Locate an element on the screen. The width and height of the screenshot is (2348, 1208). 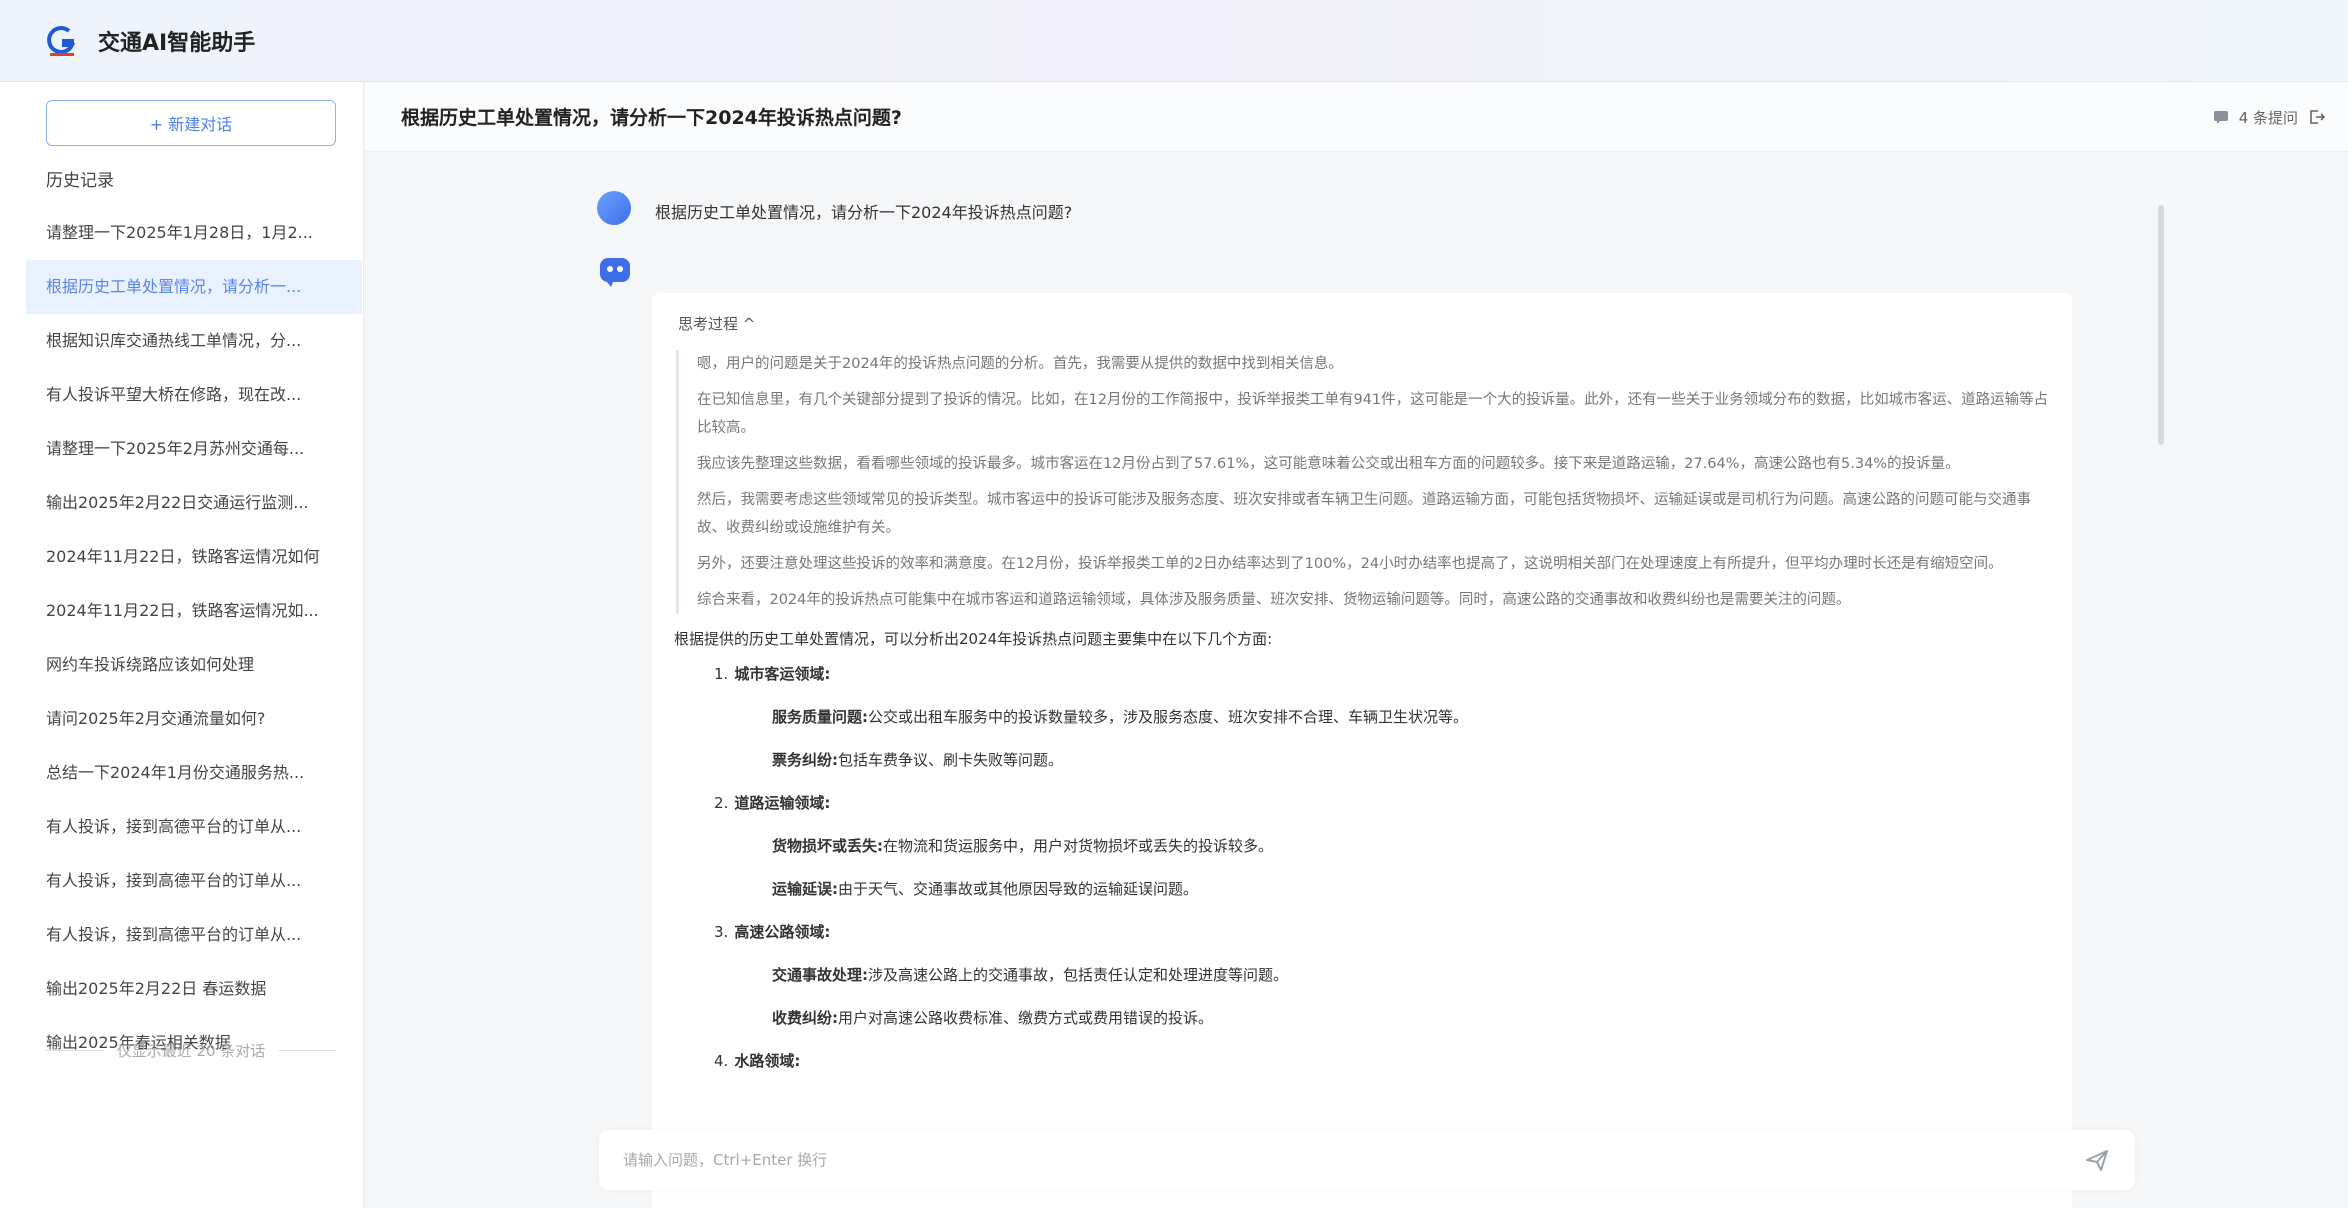
section-heading: 道路运输领域: is located at coordinates (782, 803).